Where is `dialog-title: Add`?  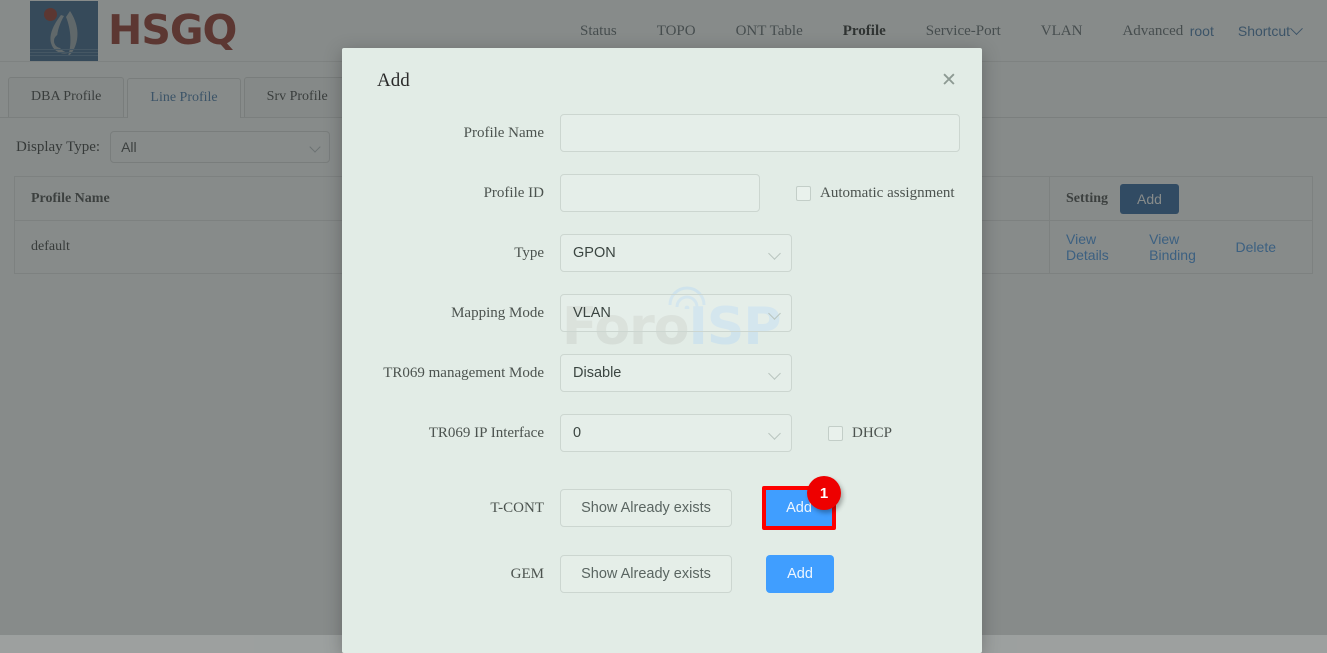 dialog-title: Add is located at coordinates (393, 80).